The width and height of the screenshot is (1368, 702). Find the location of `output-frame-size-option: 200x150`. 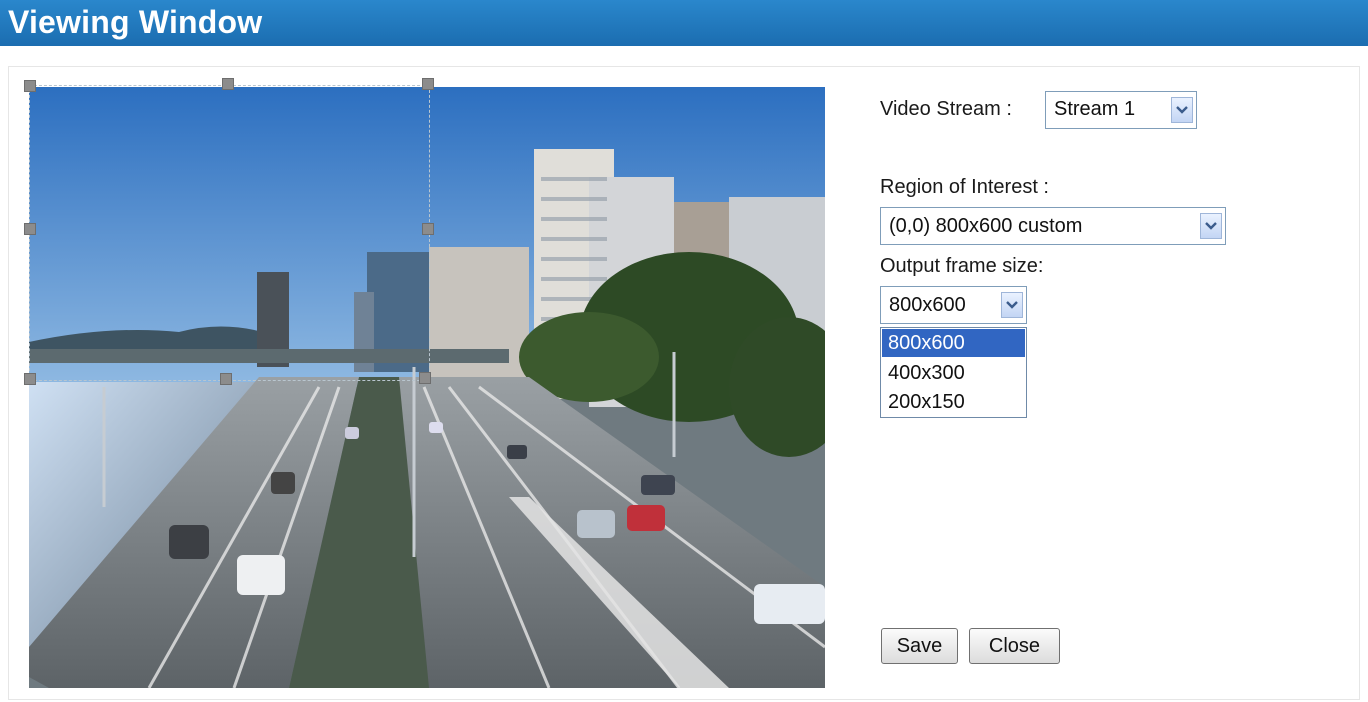

output-frame-size-option: 200x150 is located at coordinates (953, 402).